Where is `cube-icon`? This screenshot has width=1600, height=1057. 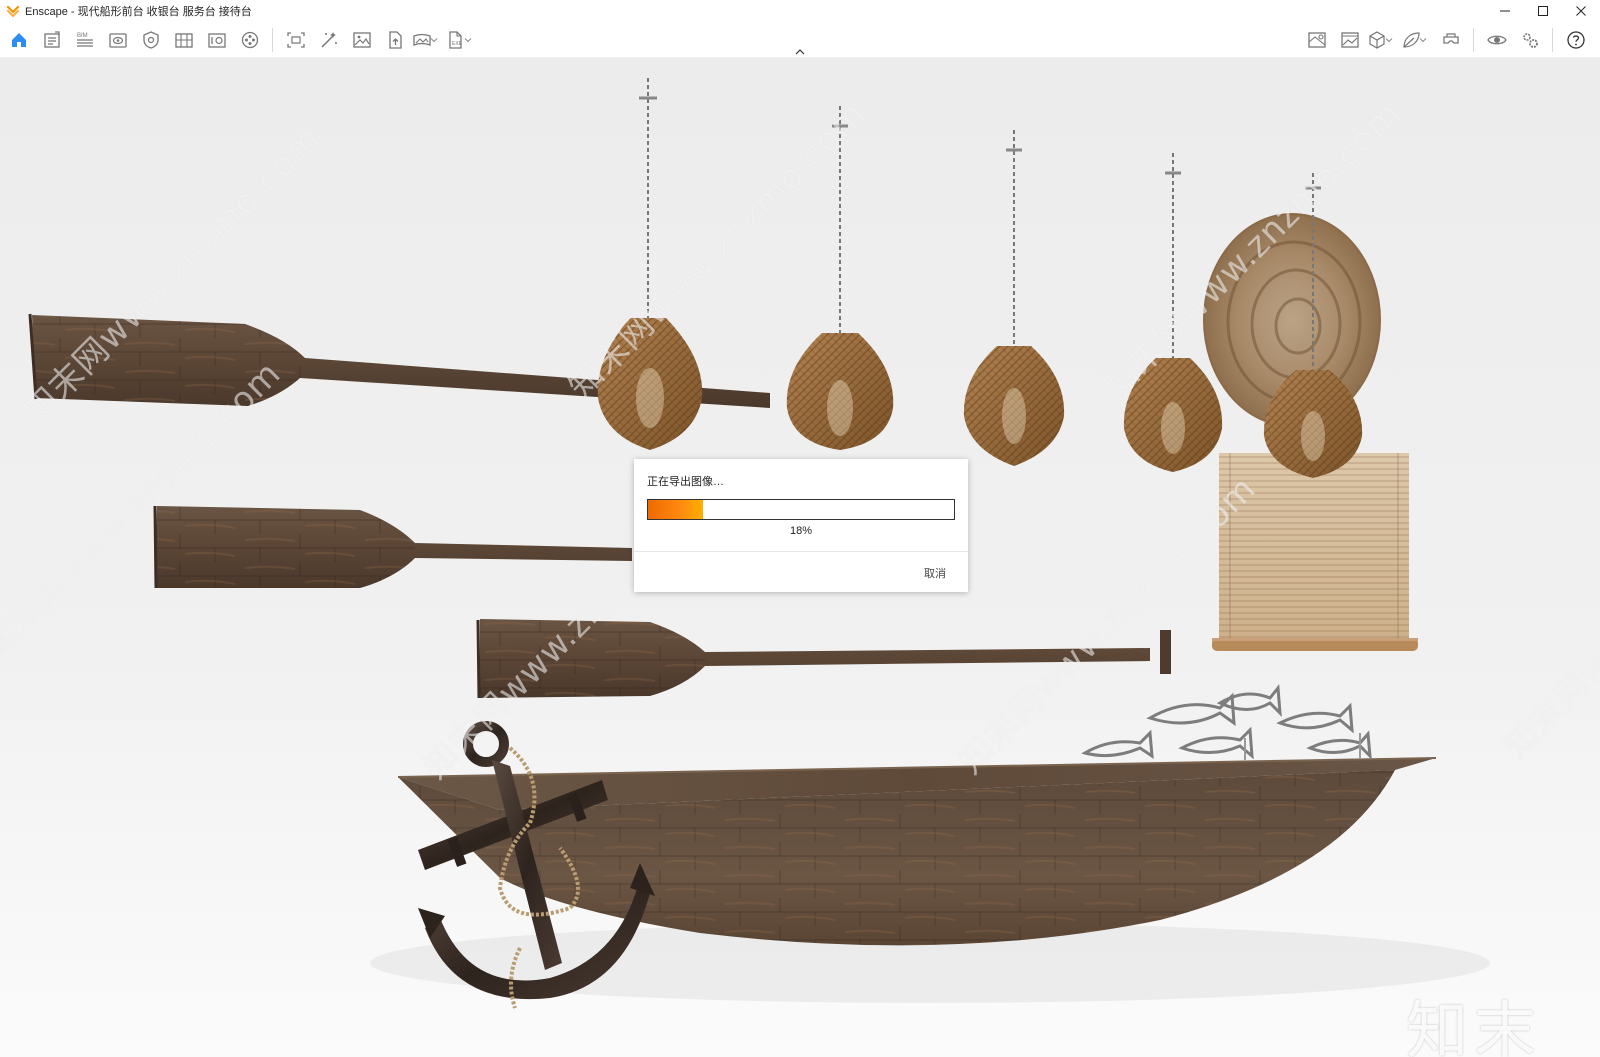
cube-icon is located at coordinates (1377, 40).